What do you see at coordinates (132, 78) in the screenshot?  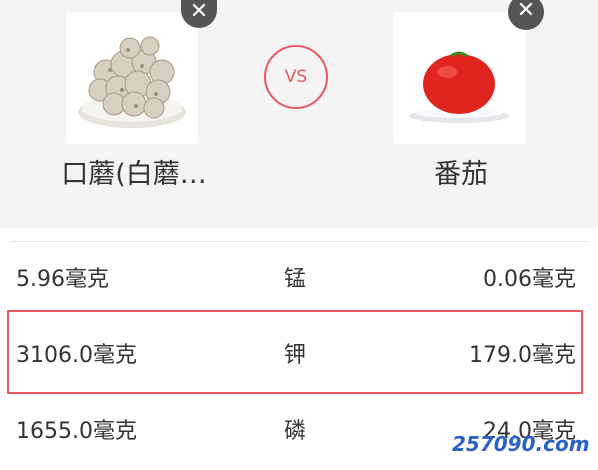 I see `mushroom-image` at bounding box center [132, 78].